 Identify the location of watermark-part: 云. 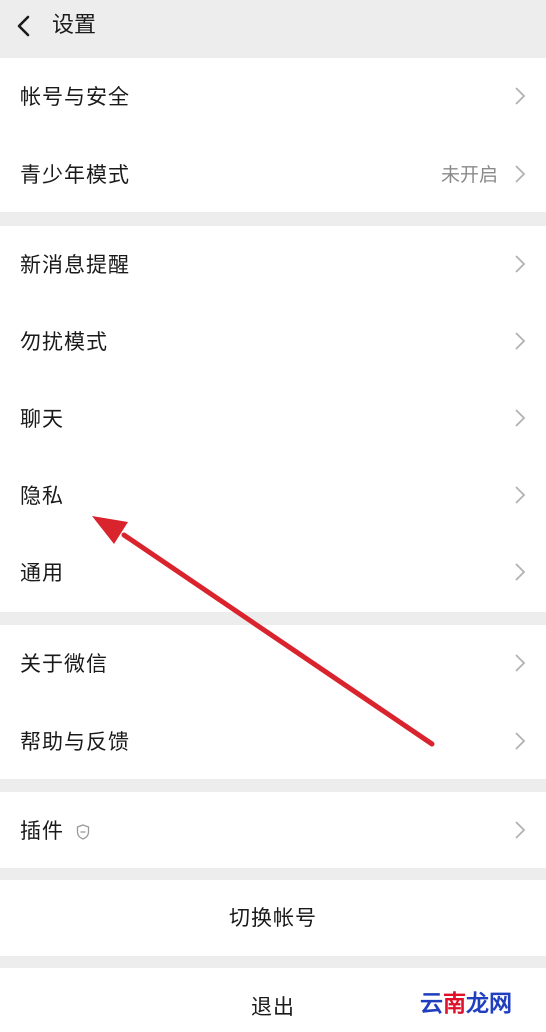
(431, 1004).